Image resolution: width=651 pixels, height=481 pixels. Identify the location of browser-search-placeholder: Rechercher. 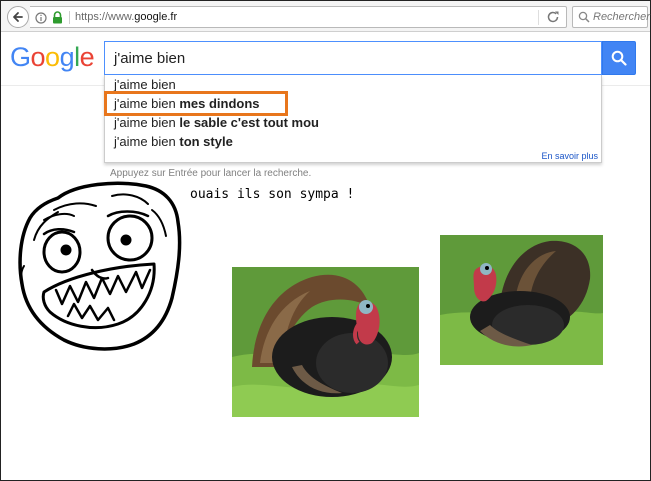
(621, 17).